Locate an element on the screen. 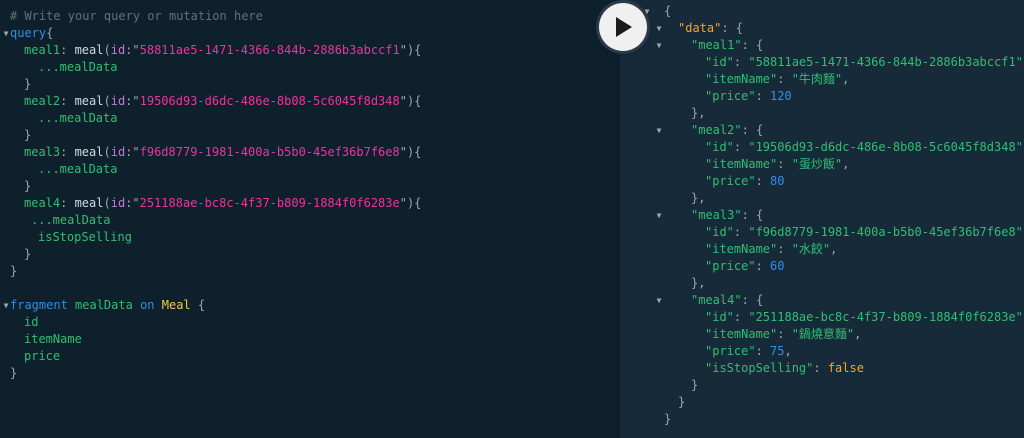 Image resolution: width=1024 pixels, height=438 pixels. result-meal2-itemname: "itemName": "蛋炒飯", is located at coordinates (777, 164).